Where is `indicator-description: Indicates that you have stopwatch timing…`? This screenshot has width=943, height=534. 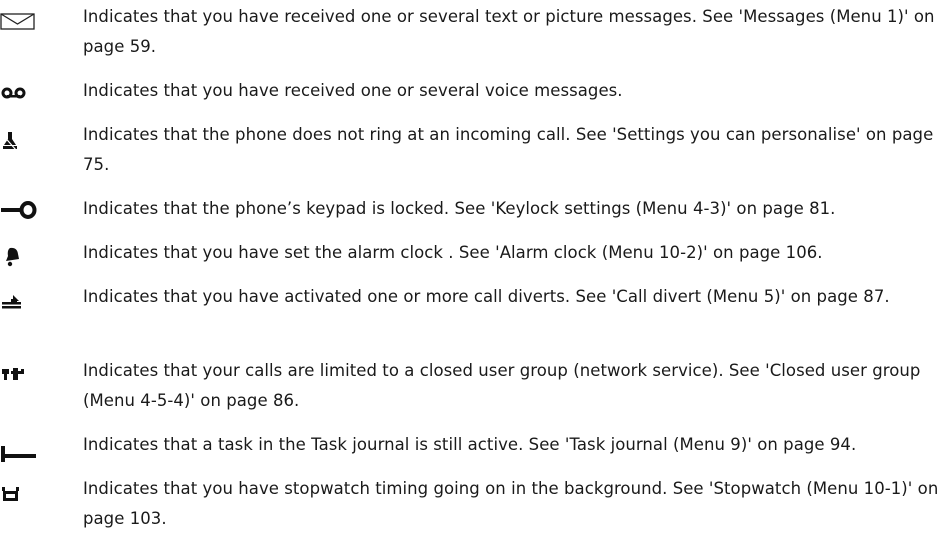 indicator-description: Indicates that you have stopwatch timing… is located at coordinates (511, 503).